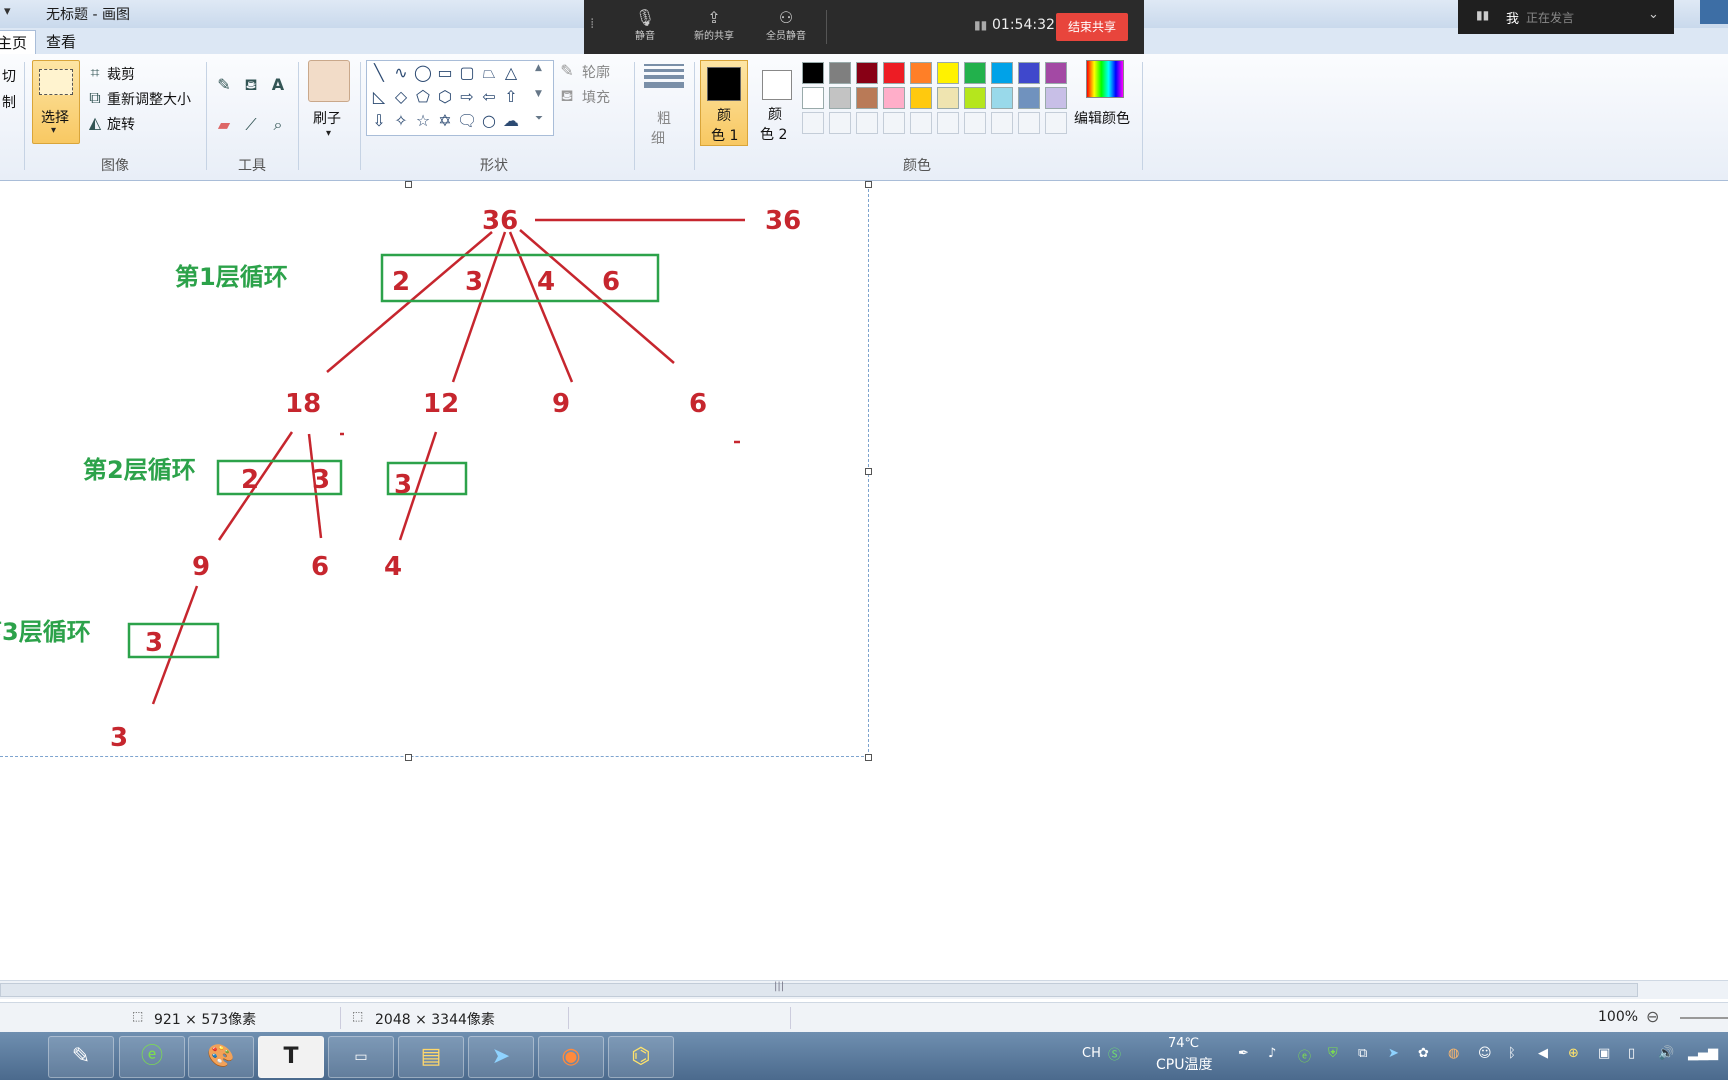 This screenshot has height=1080, width=1728. Describe the element at coordinates (1423, 1053) in the screenshot. I see `app-tray-icon: ✿` at that location.